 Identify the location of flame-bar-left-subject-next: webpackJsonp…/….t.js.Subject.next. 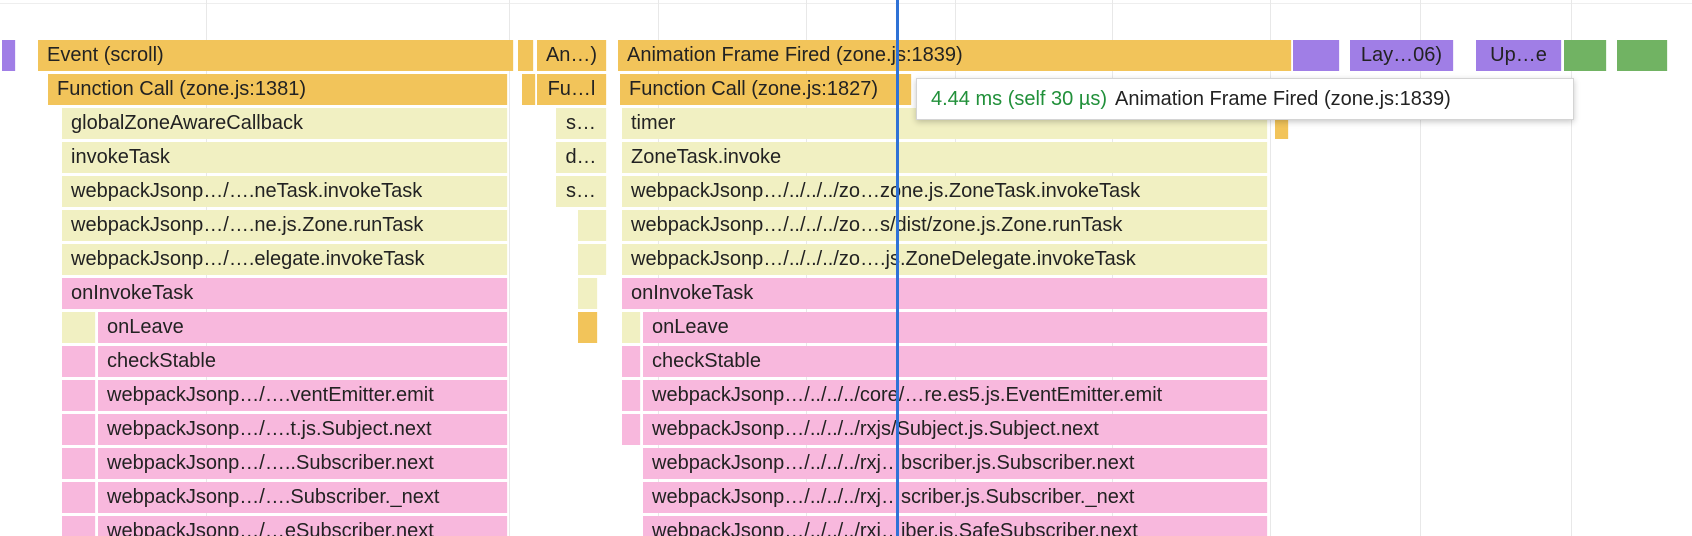
(303, 429).